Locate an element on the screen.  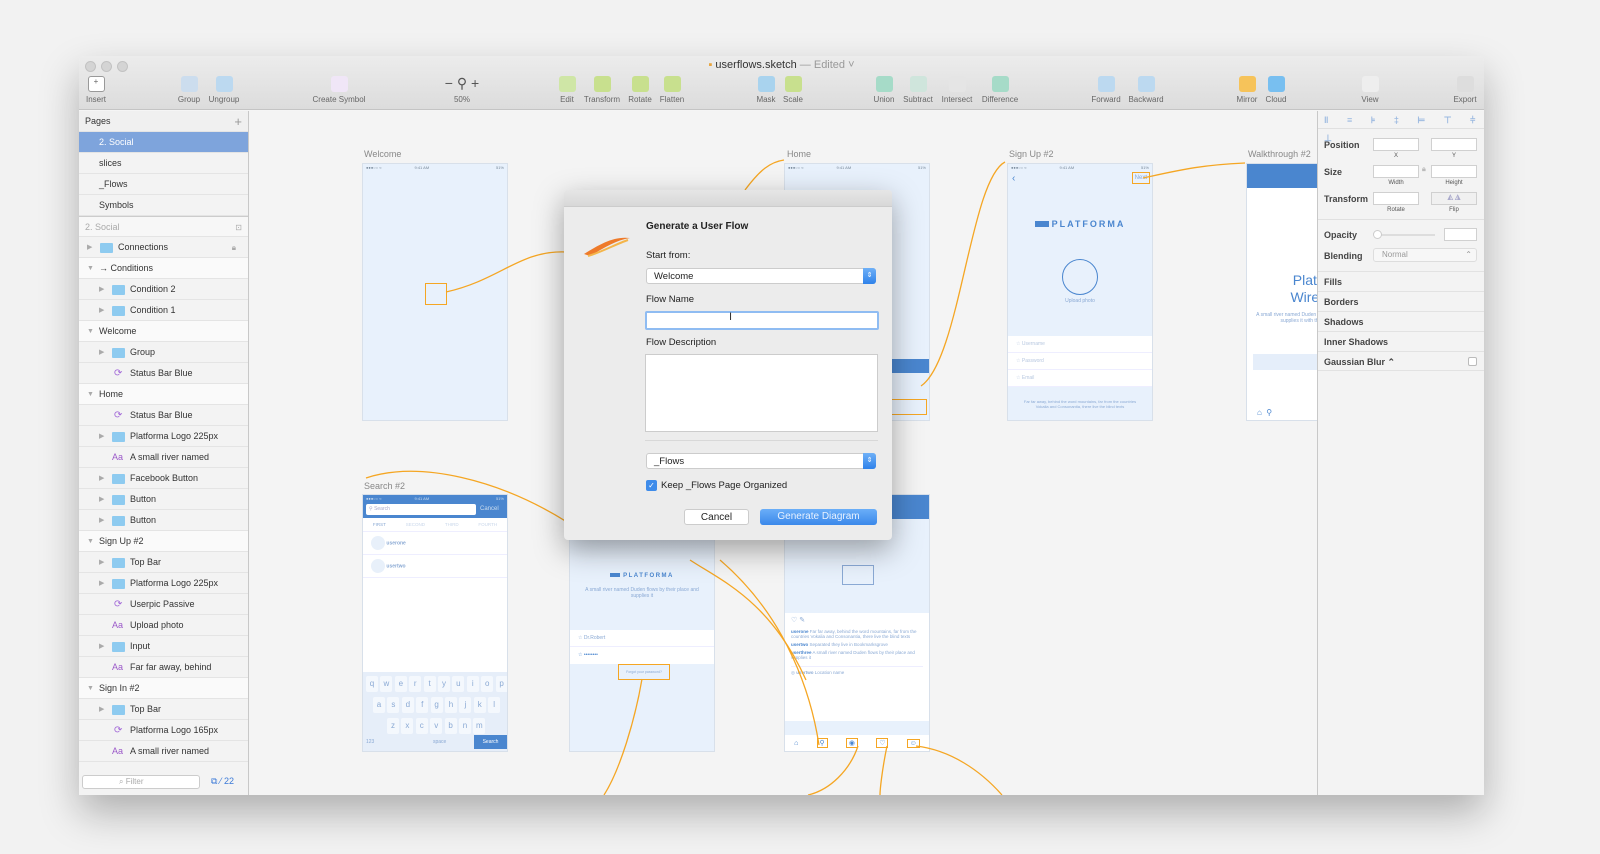
layer-item: ▶ Condition 2 is located at coordinates (163, 289).